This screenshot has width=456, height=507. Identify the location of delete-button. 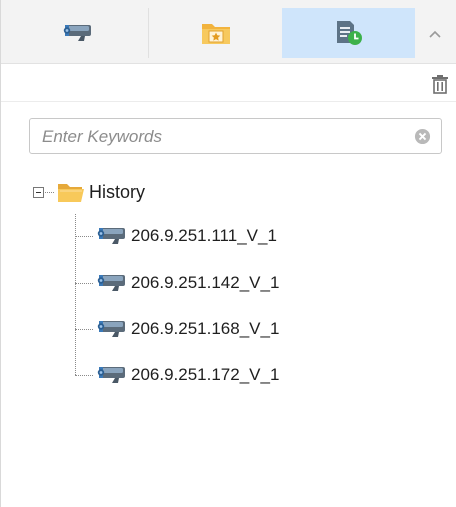
(440, 84).